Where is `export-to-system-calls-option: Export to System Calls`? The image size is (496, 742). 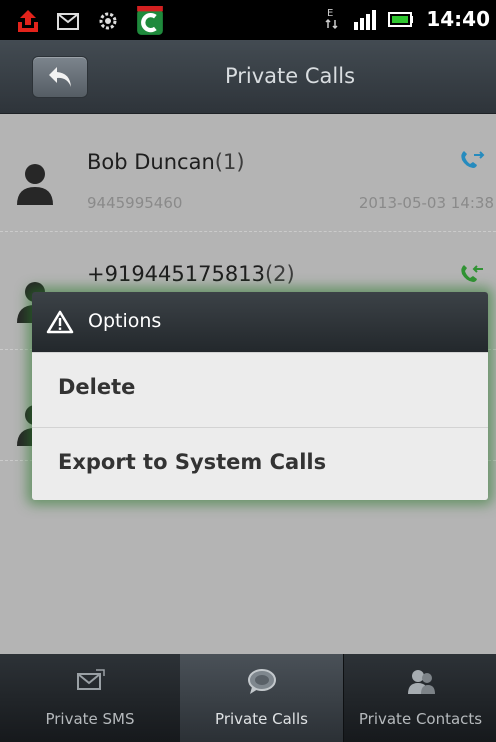
export-to-system-calls-option: Export to System Calls is located at coordinates (260, 463).